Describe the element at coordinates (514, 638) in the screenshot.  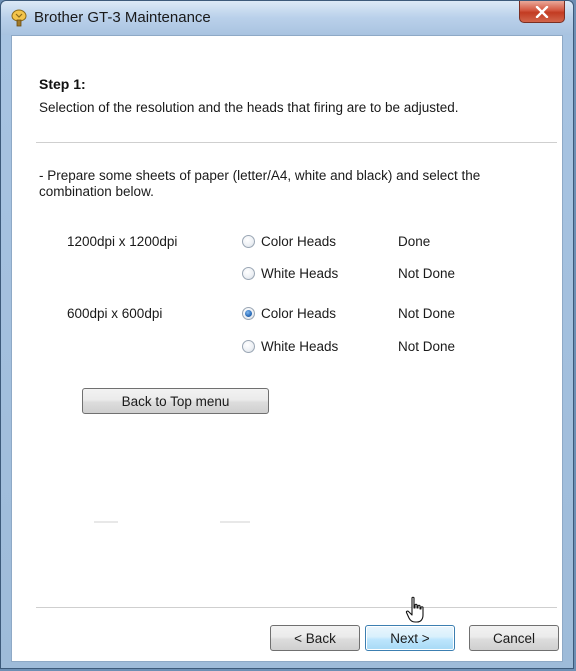
I see `cancel-button: Cancel` at that location.